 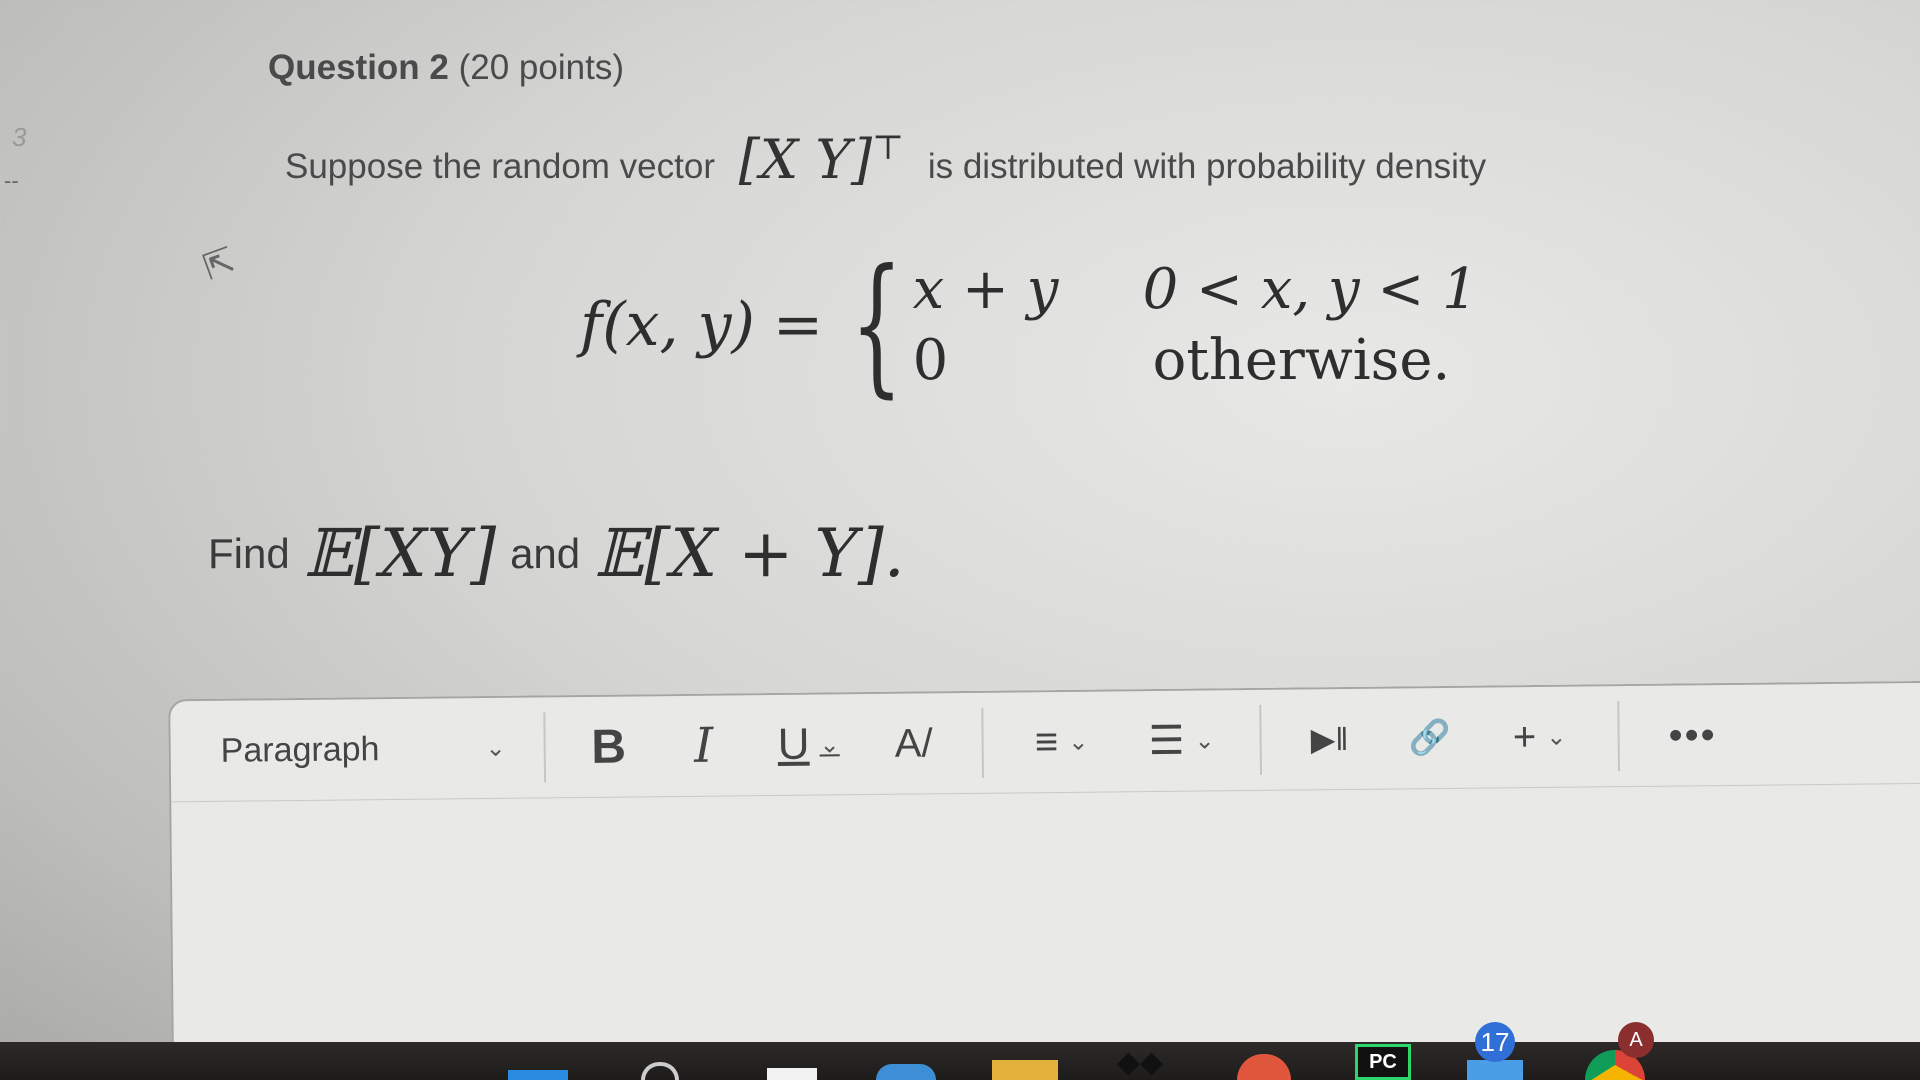 I want to click on paragraph-style-dropdown: Paragraph ⌄, so click(x=348, y=750).